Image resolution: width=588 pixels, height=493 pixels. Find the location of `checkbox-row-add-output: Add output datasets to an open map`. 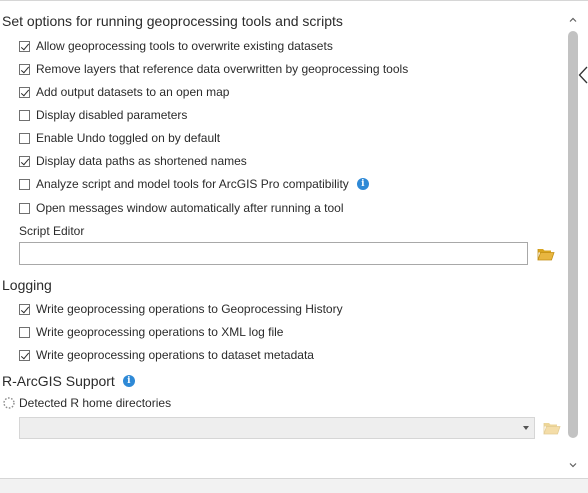

checkbox-row-add-output: Add output datasets to an open map is located at coordinates (124, 92).